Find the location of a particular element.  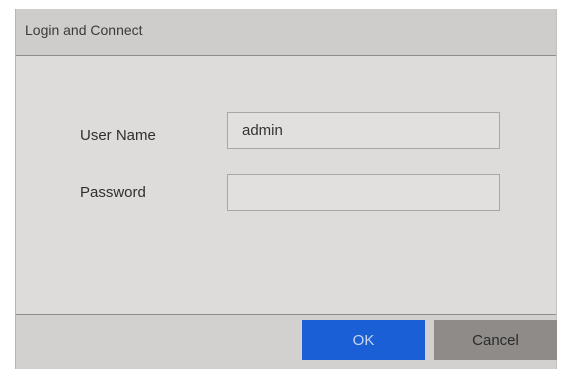

username-field is located at coordinates (363, 130).